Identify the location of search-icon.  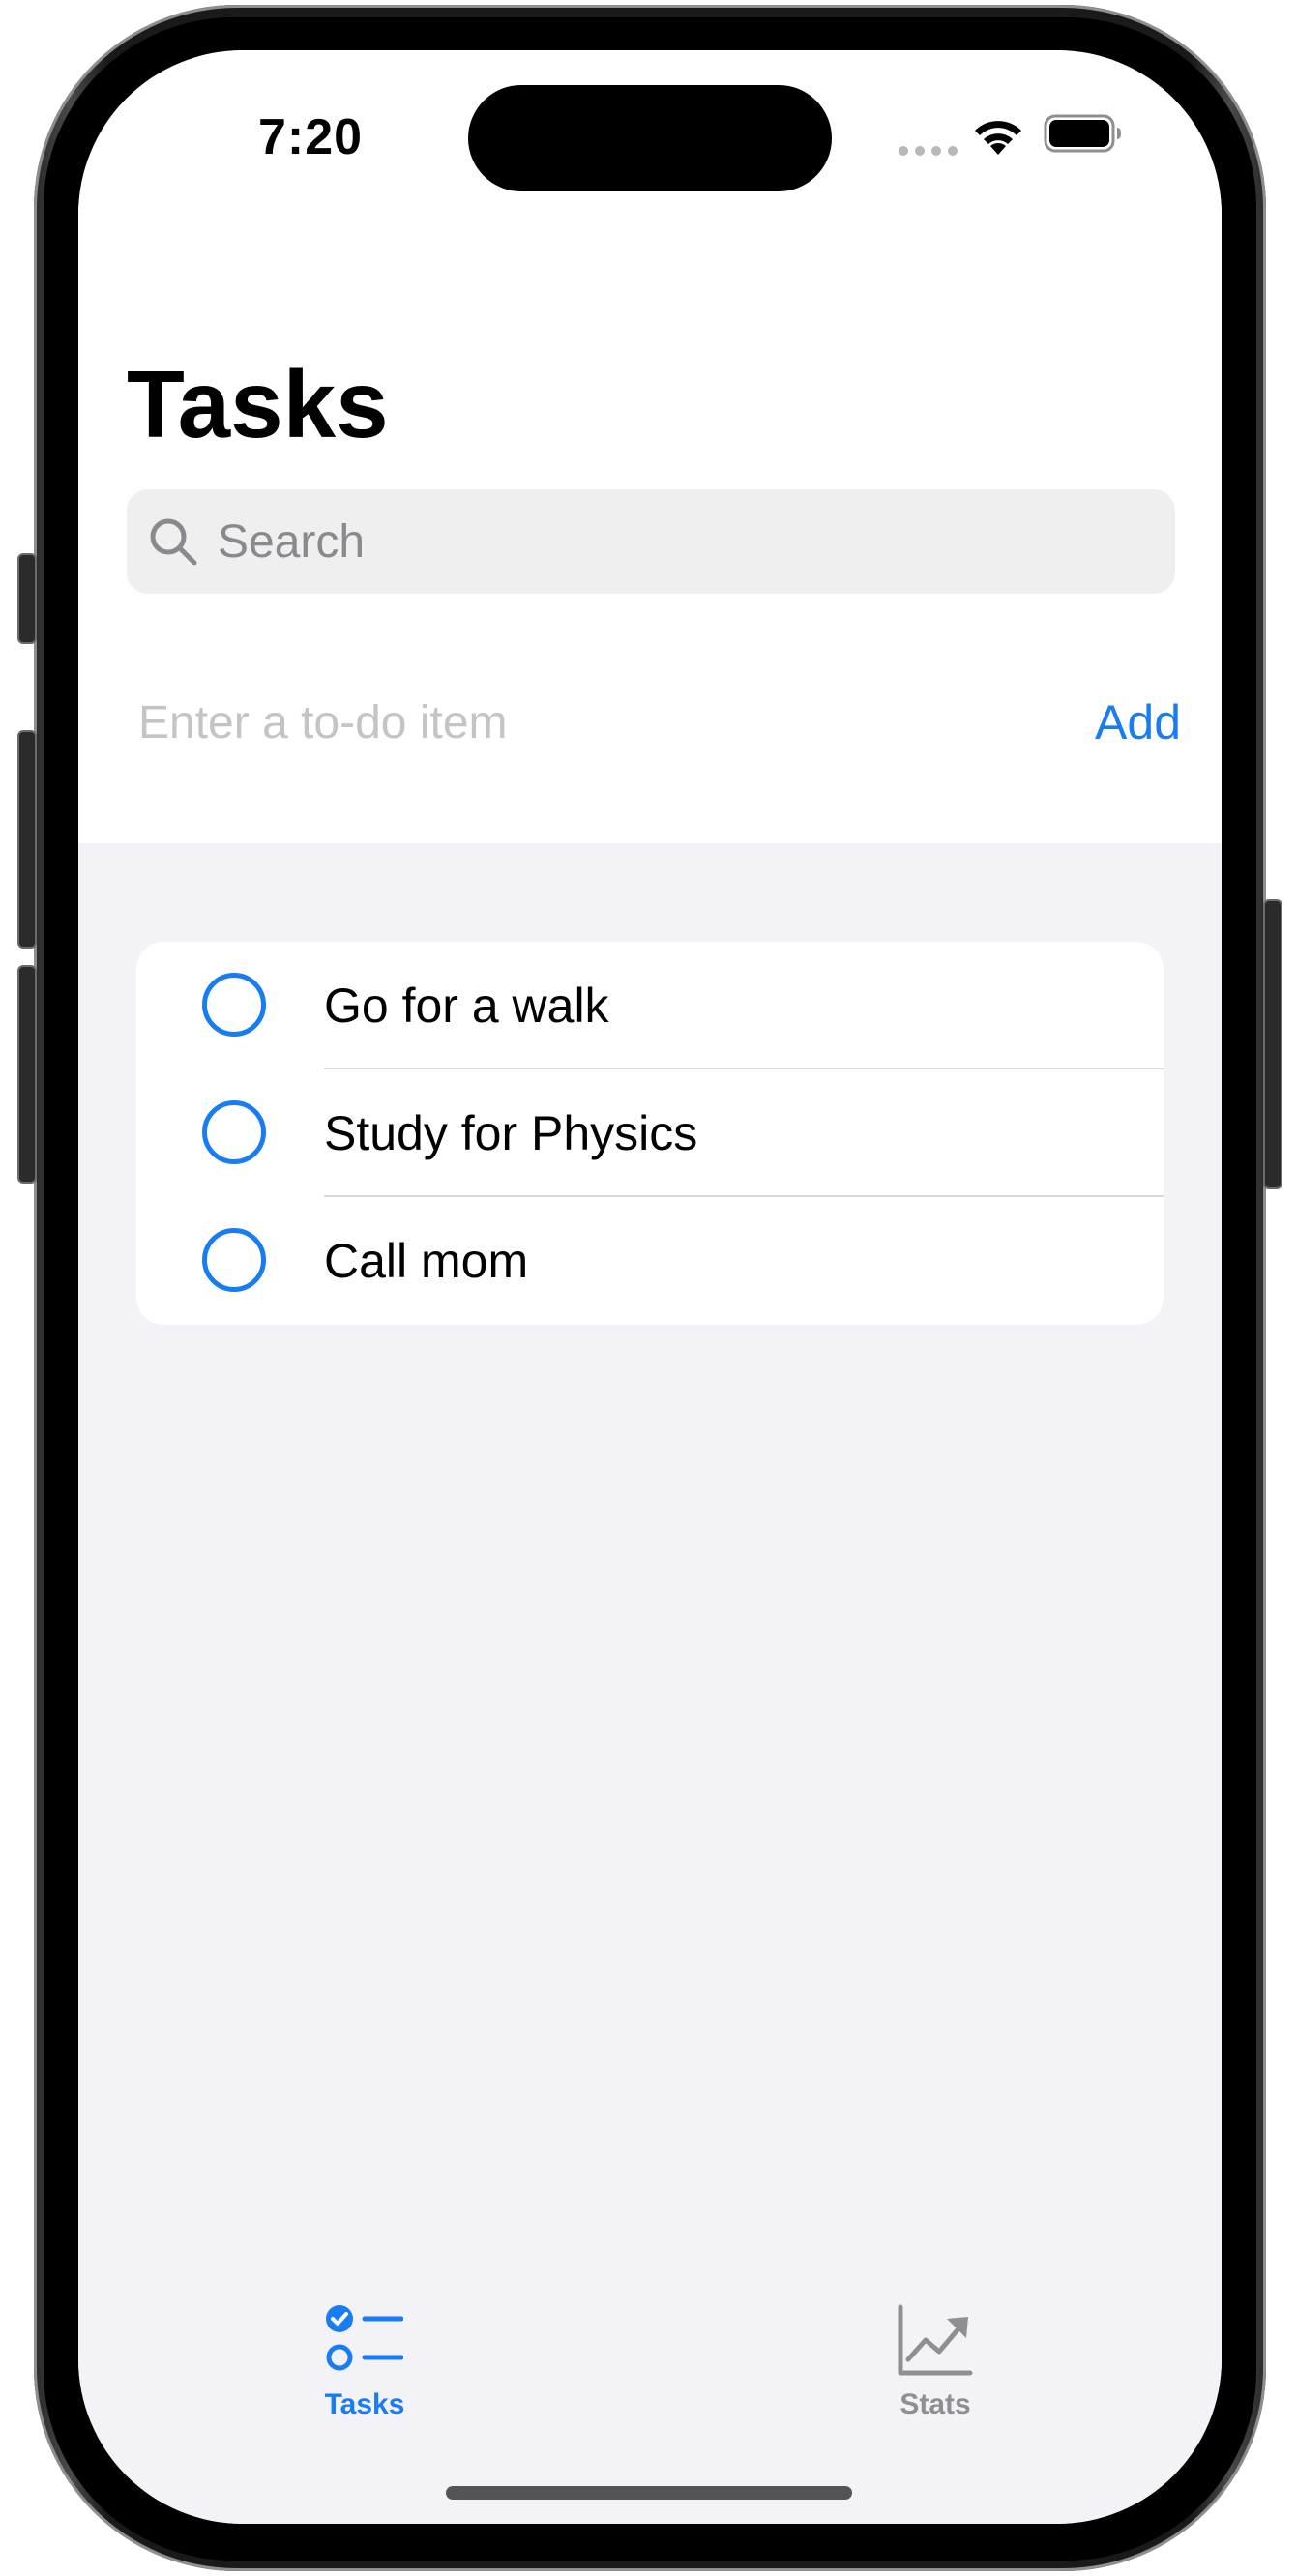
(173, 542).